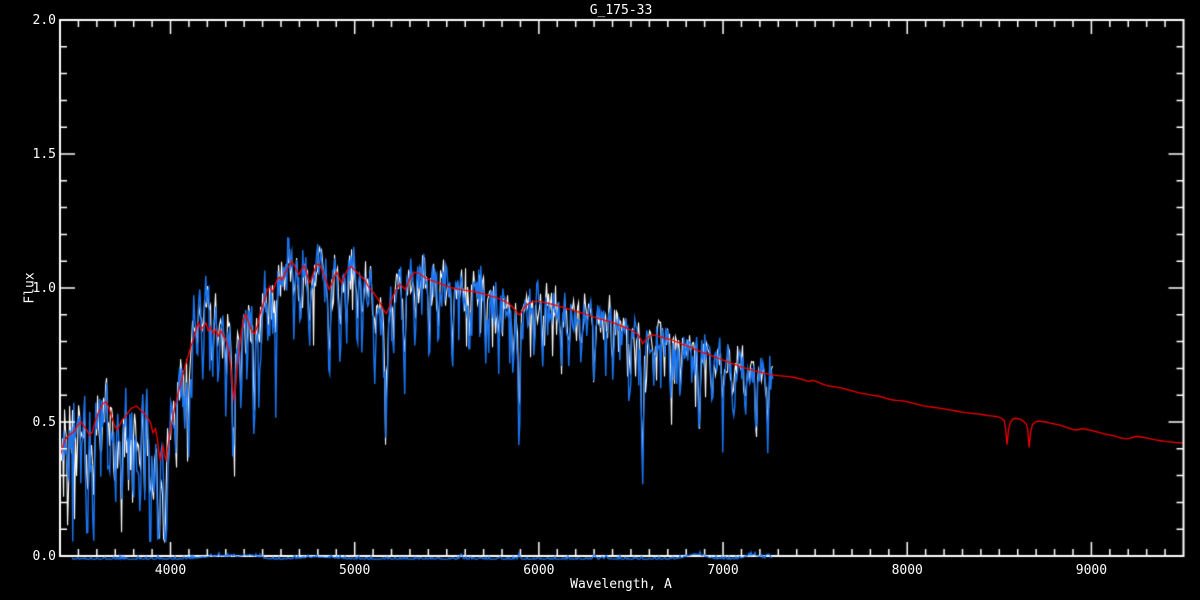 The width and height of the screenshot is (1200, 600). Describe the element at coordinates (170, 570) in the screenshot. I see `x-tick-label: 4000` at that location.